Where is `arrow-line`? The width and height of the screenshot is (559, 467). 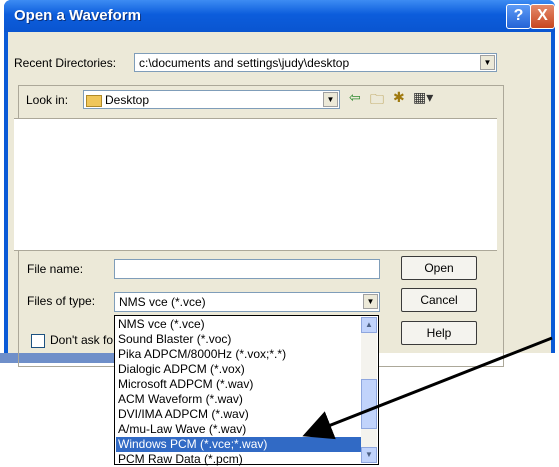 arrow-line is located at coordinates (427, 388).